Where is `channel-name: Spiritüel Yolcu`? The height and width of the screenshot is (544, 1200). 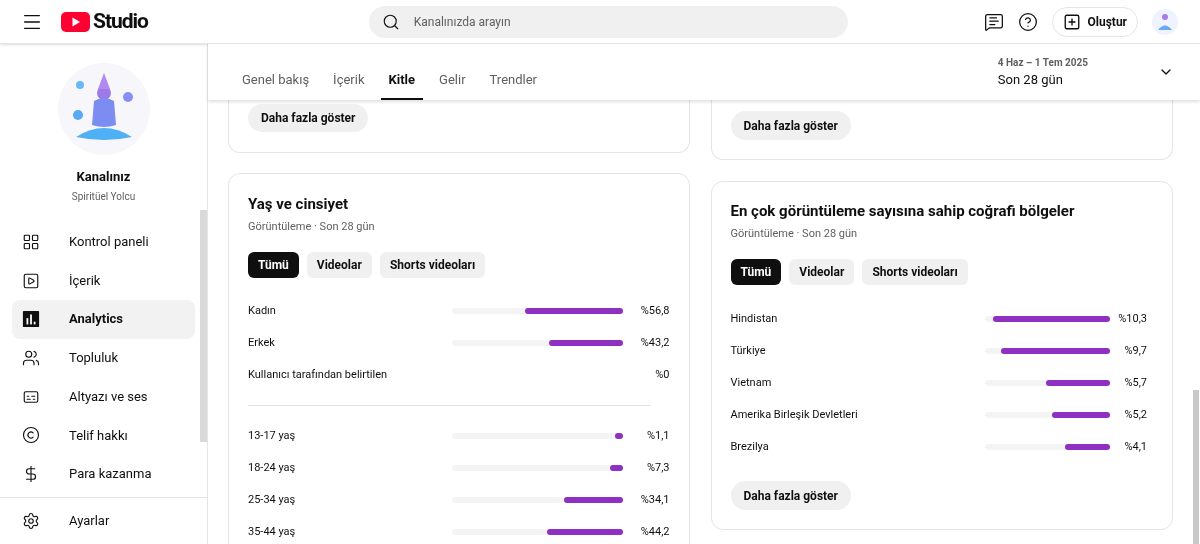
channel-name: Spiritüel Yolcu is located at coordinates (103, 196).